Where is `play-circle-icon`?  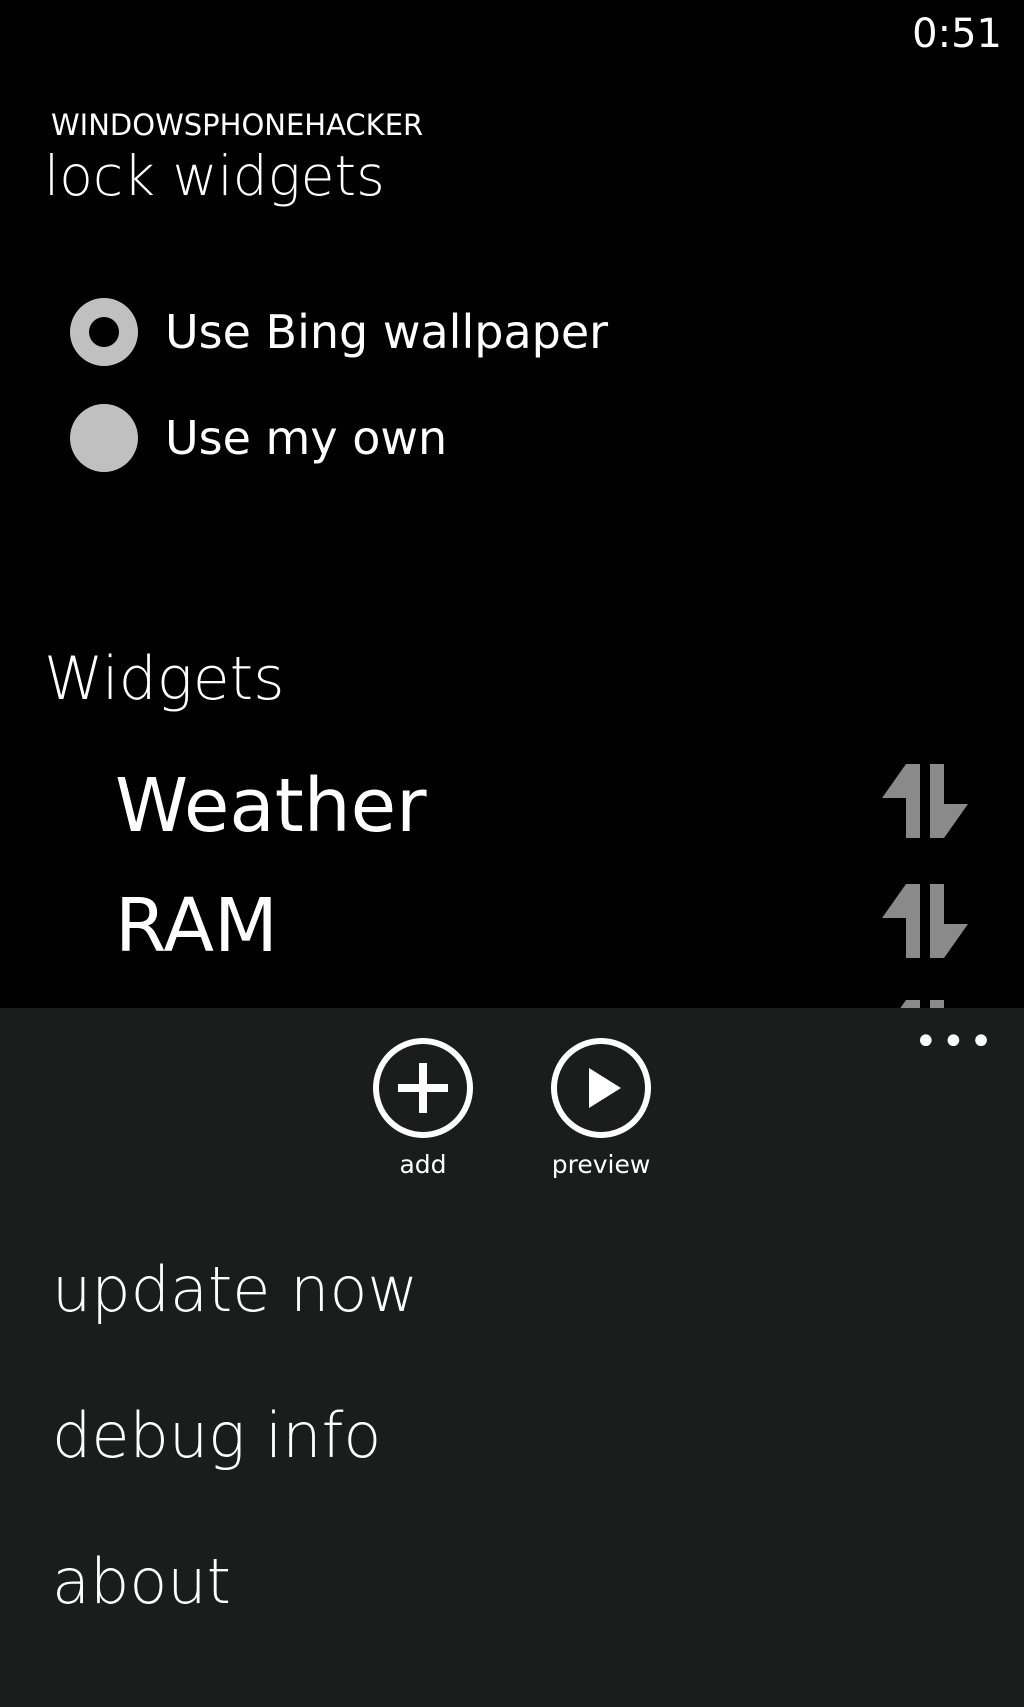 play-circle-icon is located at coordinates (601, 1088).